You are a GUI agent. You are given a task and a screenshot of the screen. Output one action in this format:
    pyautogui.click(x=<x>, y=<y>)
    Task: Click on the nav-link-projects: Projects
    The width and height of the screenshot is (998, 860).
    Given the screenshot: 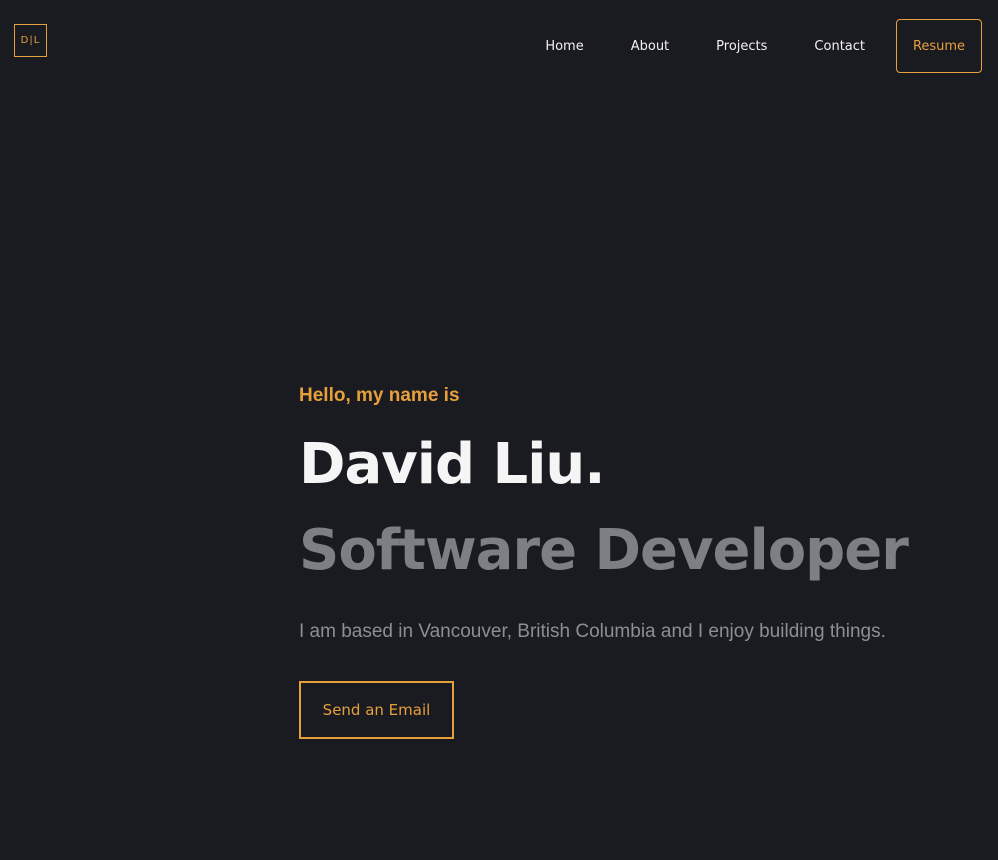 What is the action you would take?
    pyautogui.click(x=741, y=46)
    